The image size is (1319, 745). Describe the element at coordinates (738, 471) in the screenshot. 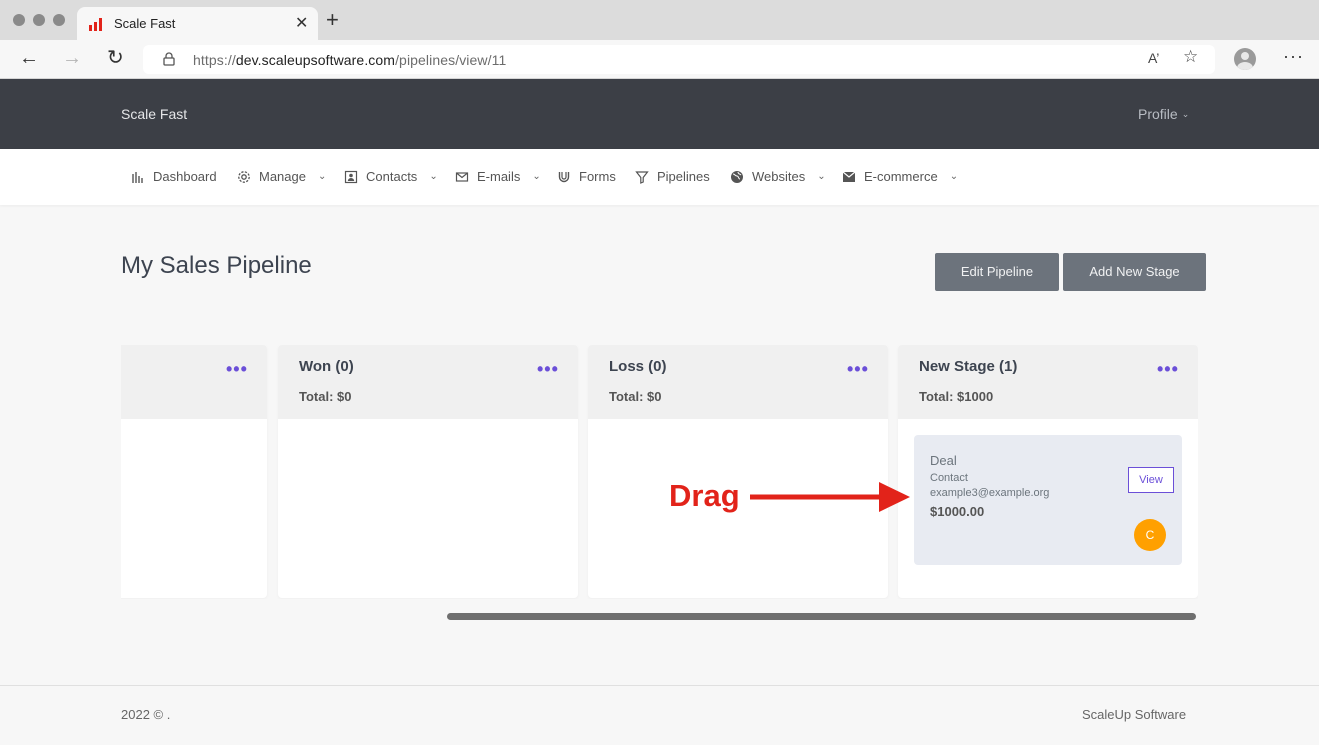

I see `stage-column-loss: Loss (0) Total: $0 •••` at that location.